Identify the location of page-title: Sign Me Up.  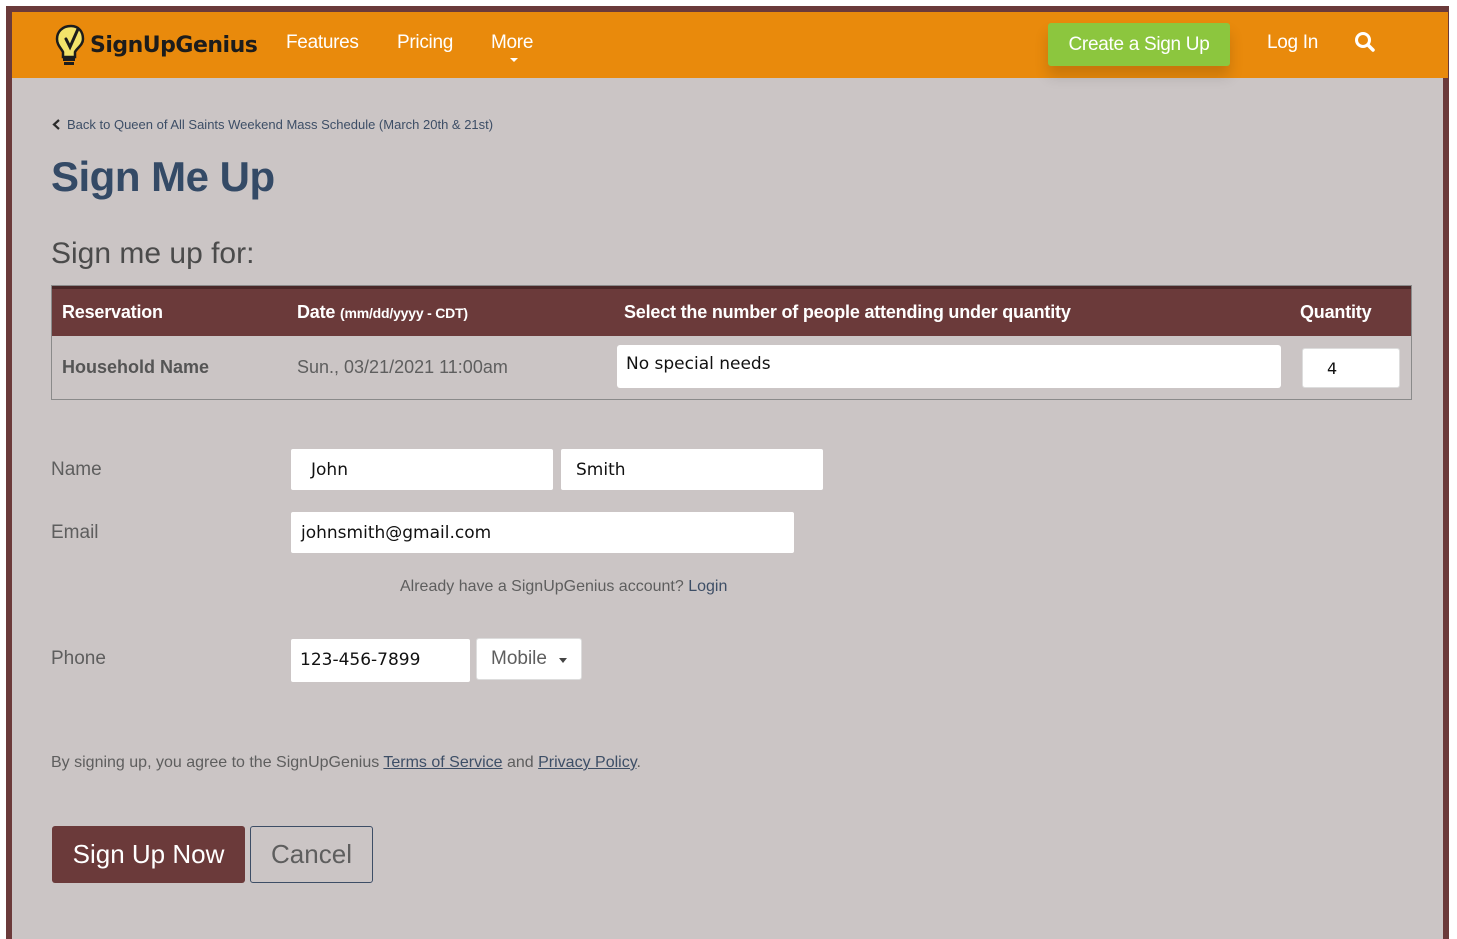
(163, 176).